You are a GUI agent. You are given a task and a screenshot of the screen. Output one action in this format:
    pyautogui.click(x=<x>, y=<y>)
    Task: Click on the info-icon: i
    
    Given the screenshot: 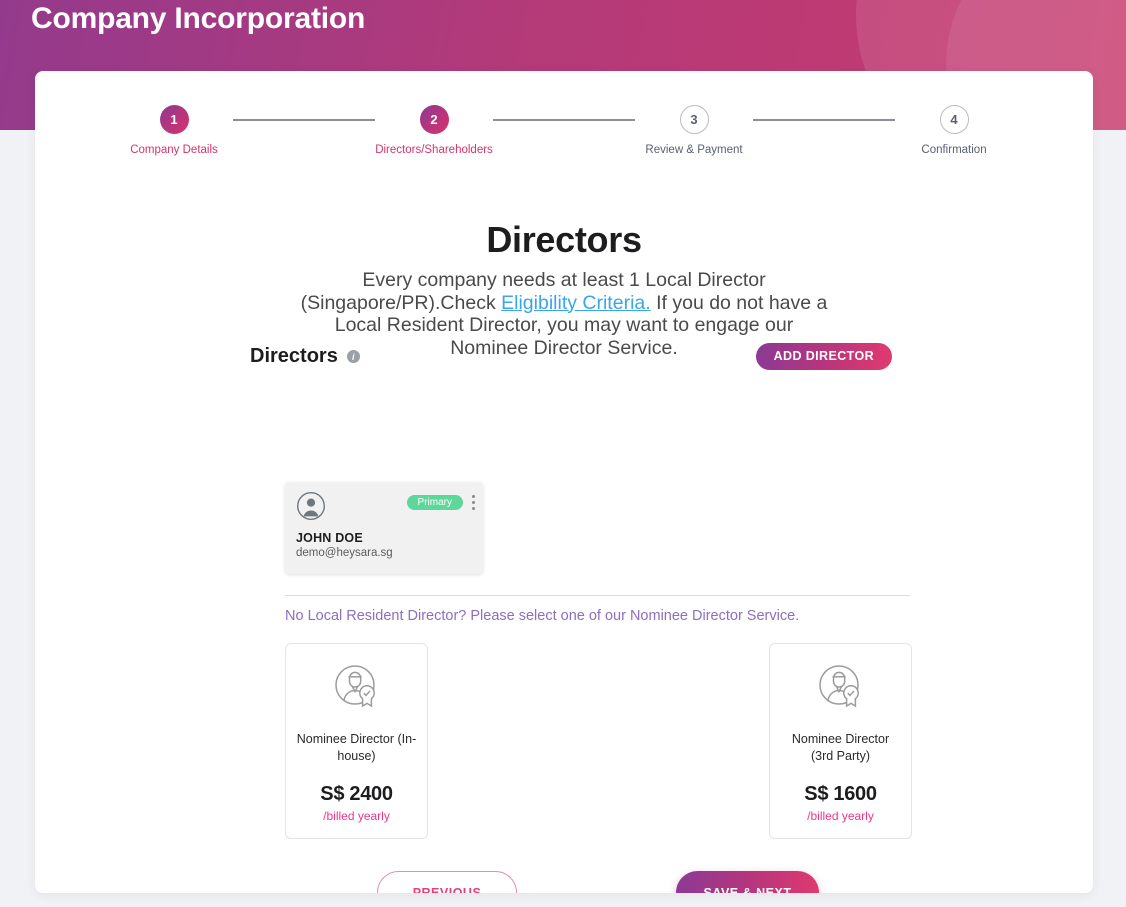 What is the action you would take?
    pyautogui.click(x=353, y=356)
    